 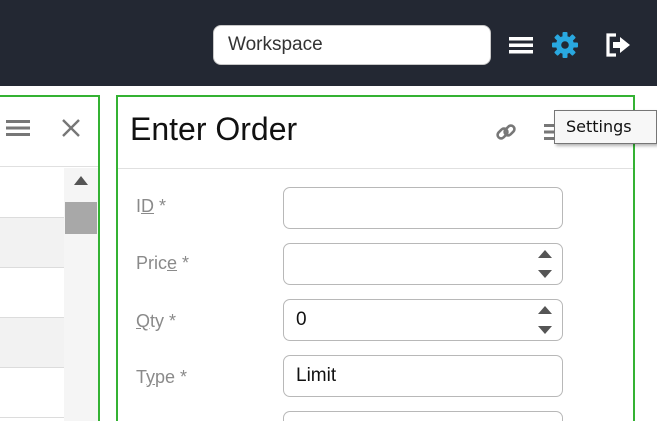 What do you see at coordinates (81, 180) in the screenshot?
I see `scroll-up-icon` at bounding box center [81, 180].